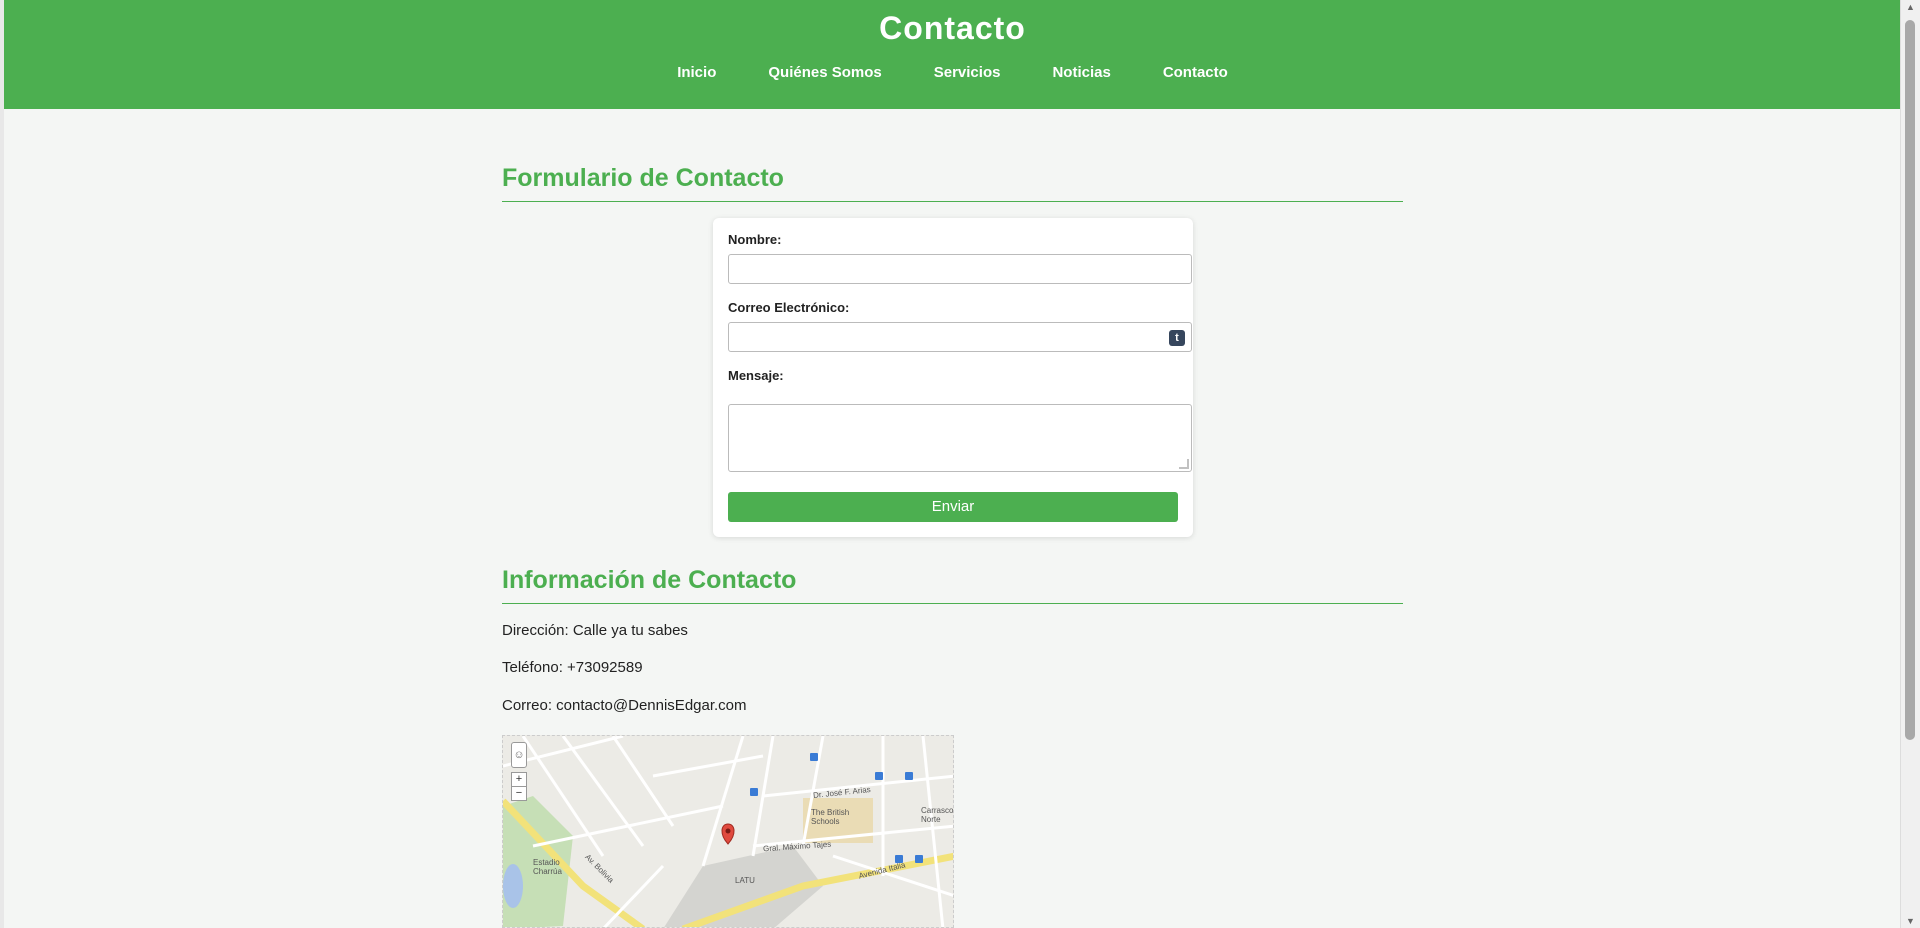 The height and width of the screenshot is (928, 1920). Describe the element at coordinates (937, 815) in the screenshot. I see `map-label-carrasco-norte: Carrasco Norte` at that location.